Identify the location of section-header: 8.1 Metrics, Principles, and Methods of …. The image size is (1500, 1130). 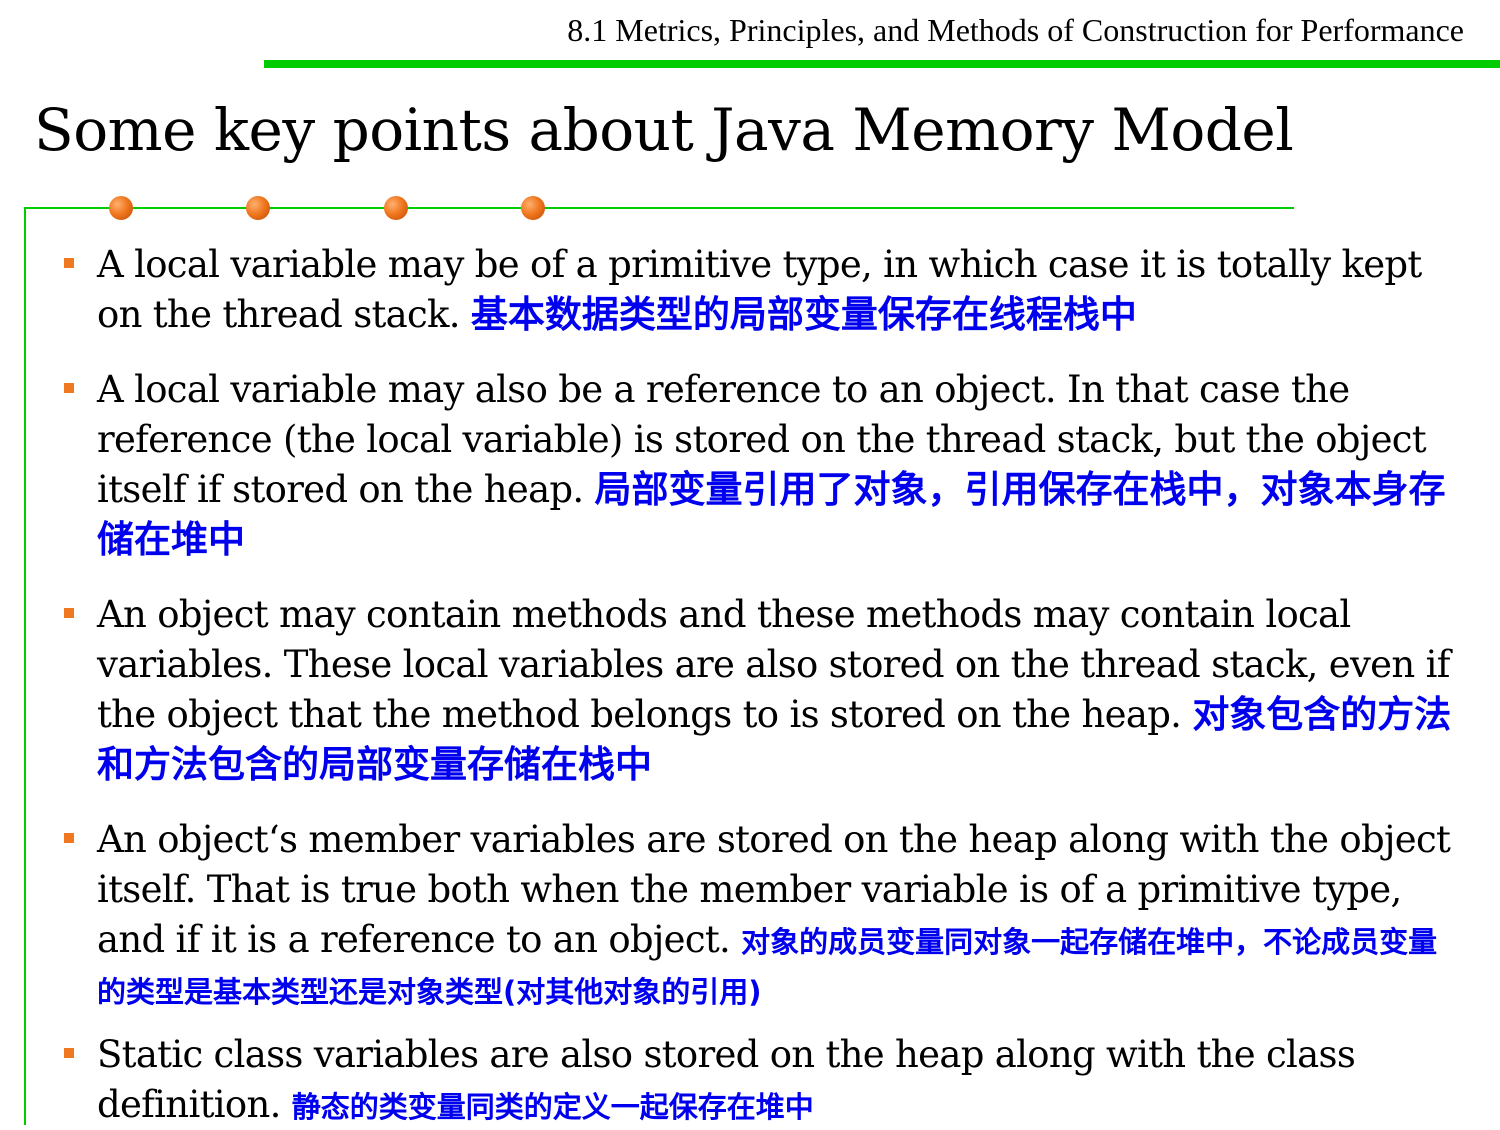
(1015, 30).